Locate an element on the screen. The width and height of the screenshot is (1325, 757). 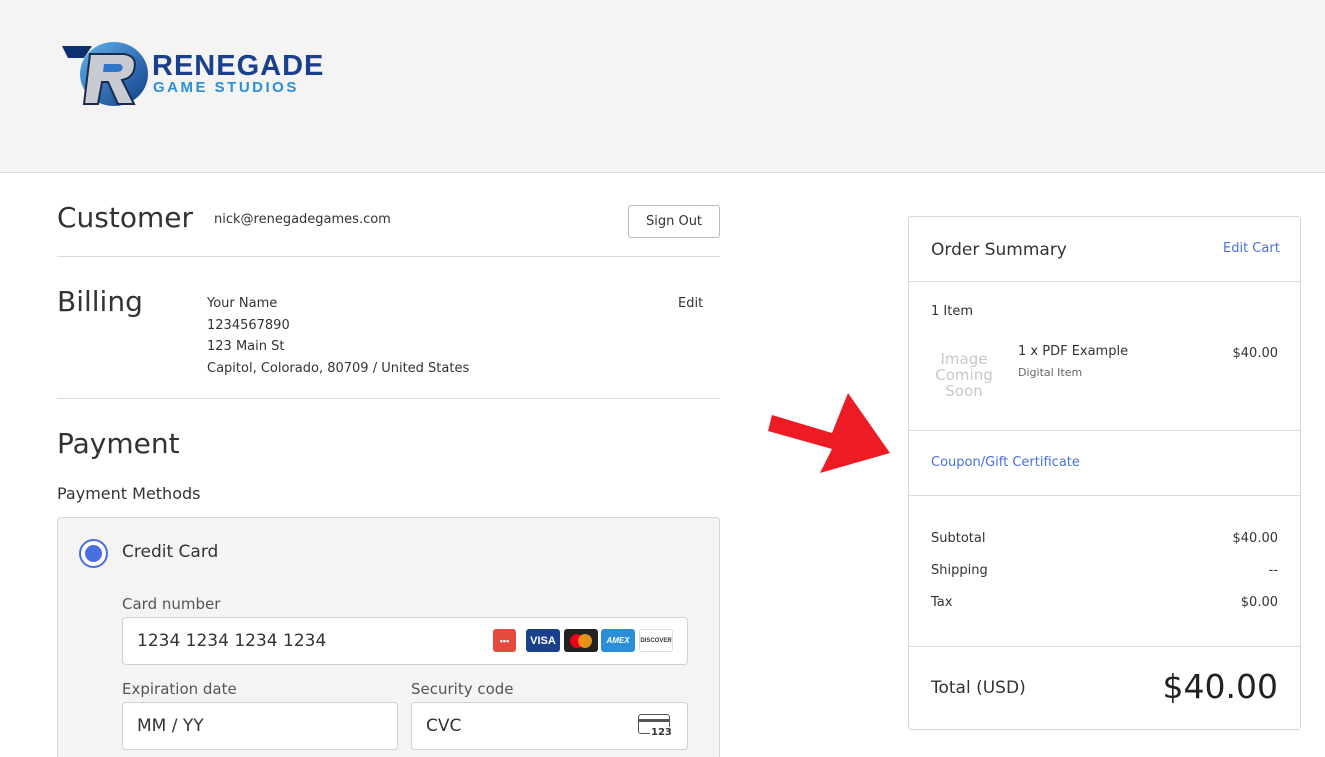
billing-name: Your Name is located at coordinates (242, 303).